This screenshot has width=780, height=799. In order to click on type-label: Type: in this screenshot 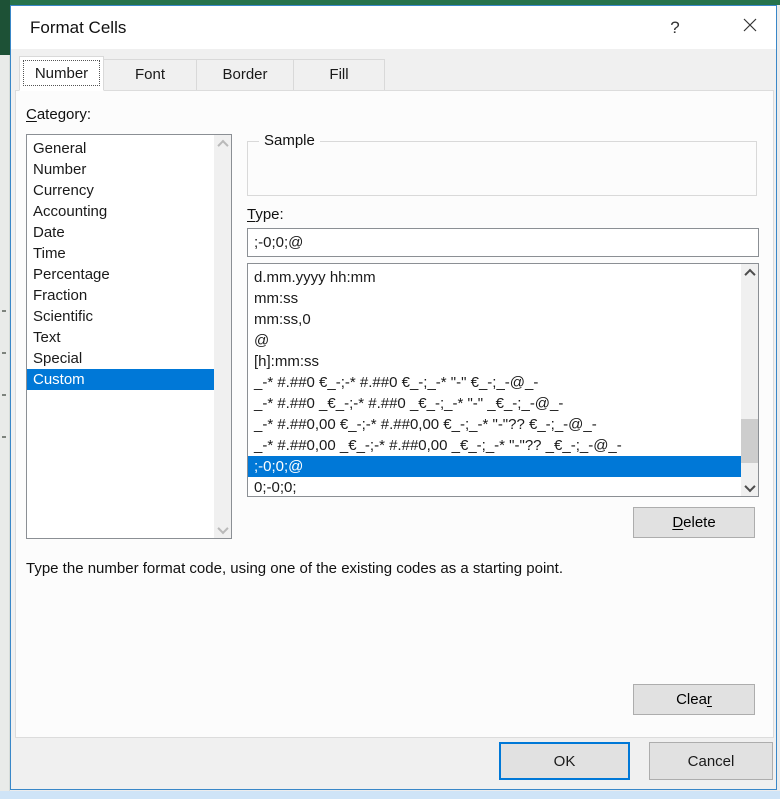, I will do `click(265, 214)`.